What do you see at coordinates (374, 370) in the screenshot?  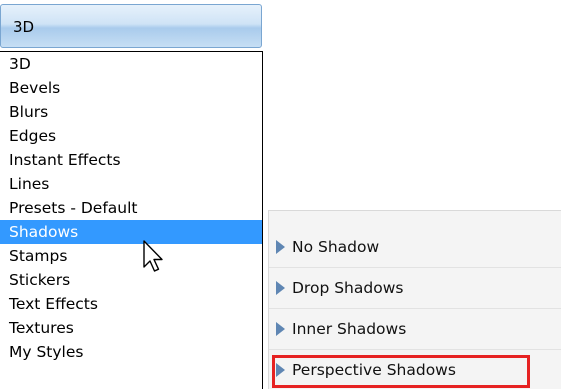 I see `shadow-item-label: Perspective Shadows` at bounding box center [374, 370].